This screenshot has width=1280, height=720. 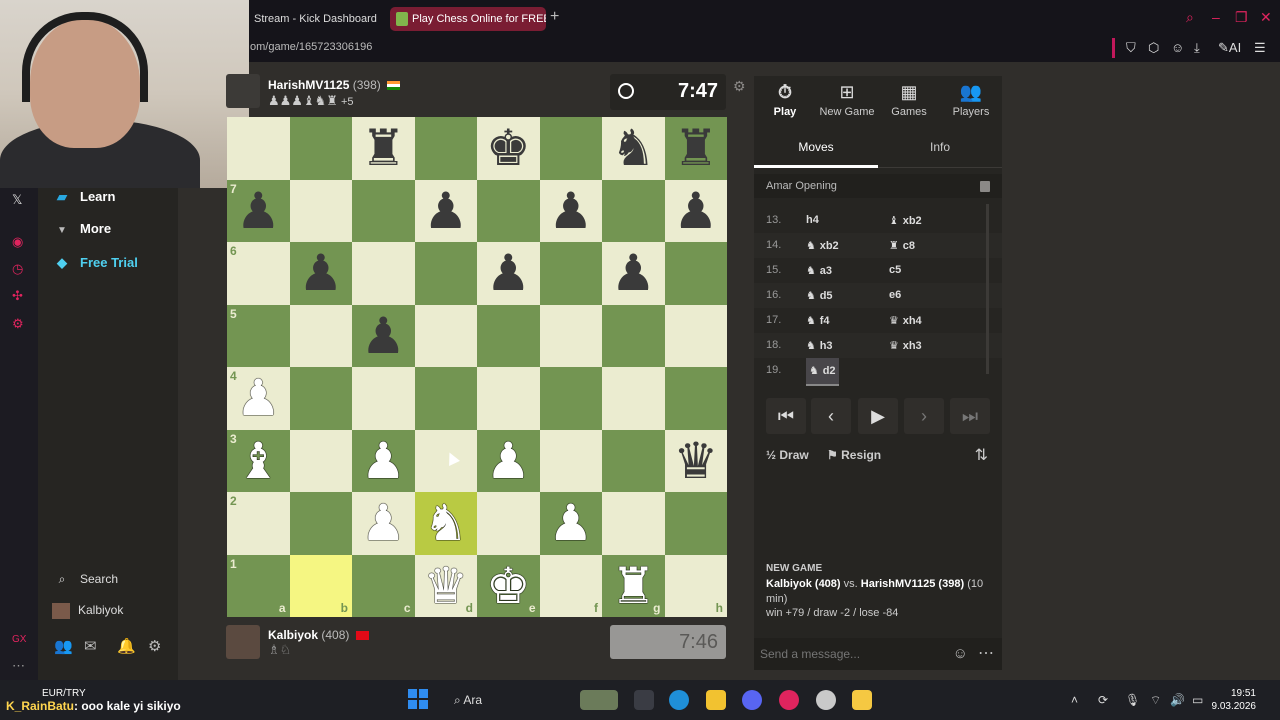 What do you see at coordinates (383, 210) in the screenshot?
I see `square-c7` at bounding box center [383, 210].